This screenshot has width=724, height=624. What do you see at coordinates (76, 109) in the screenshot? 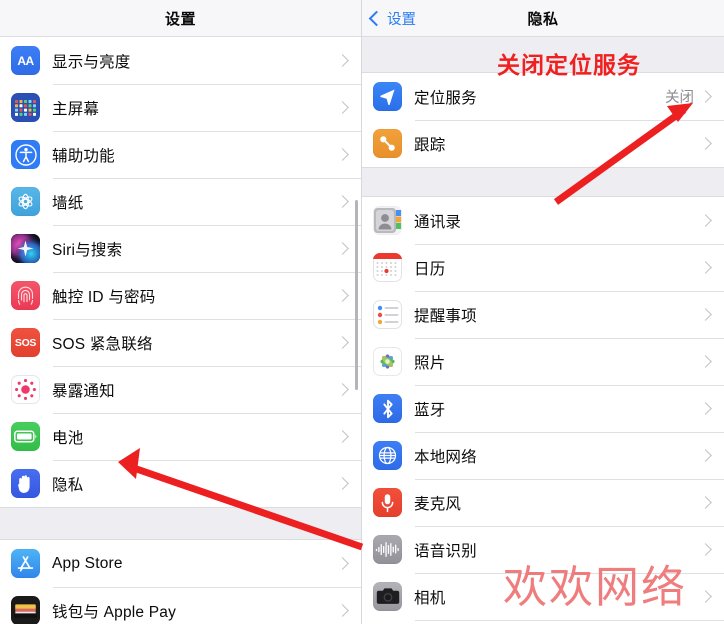
I see `sidebar-item-label: 主屏幕` at bounding box center [76, 109].